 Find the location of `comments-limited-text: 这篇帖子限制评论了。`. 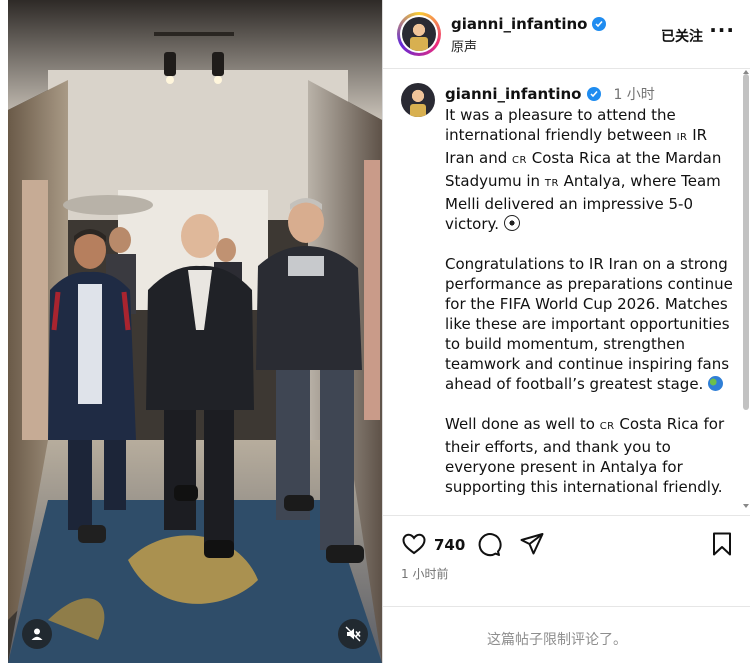

comments-limited-text: 这篇帖子限制评论了。 is located at coordinates (557, 640).